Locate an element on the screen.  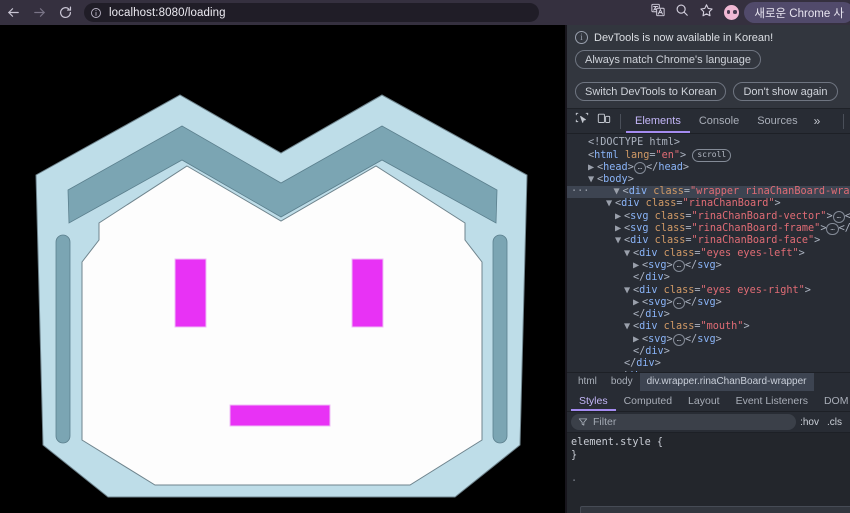
dom-row: <!DOCTYPE html> is located at coordinates (708, 143).